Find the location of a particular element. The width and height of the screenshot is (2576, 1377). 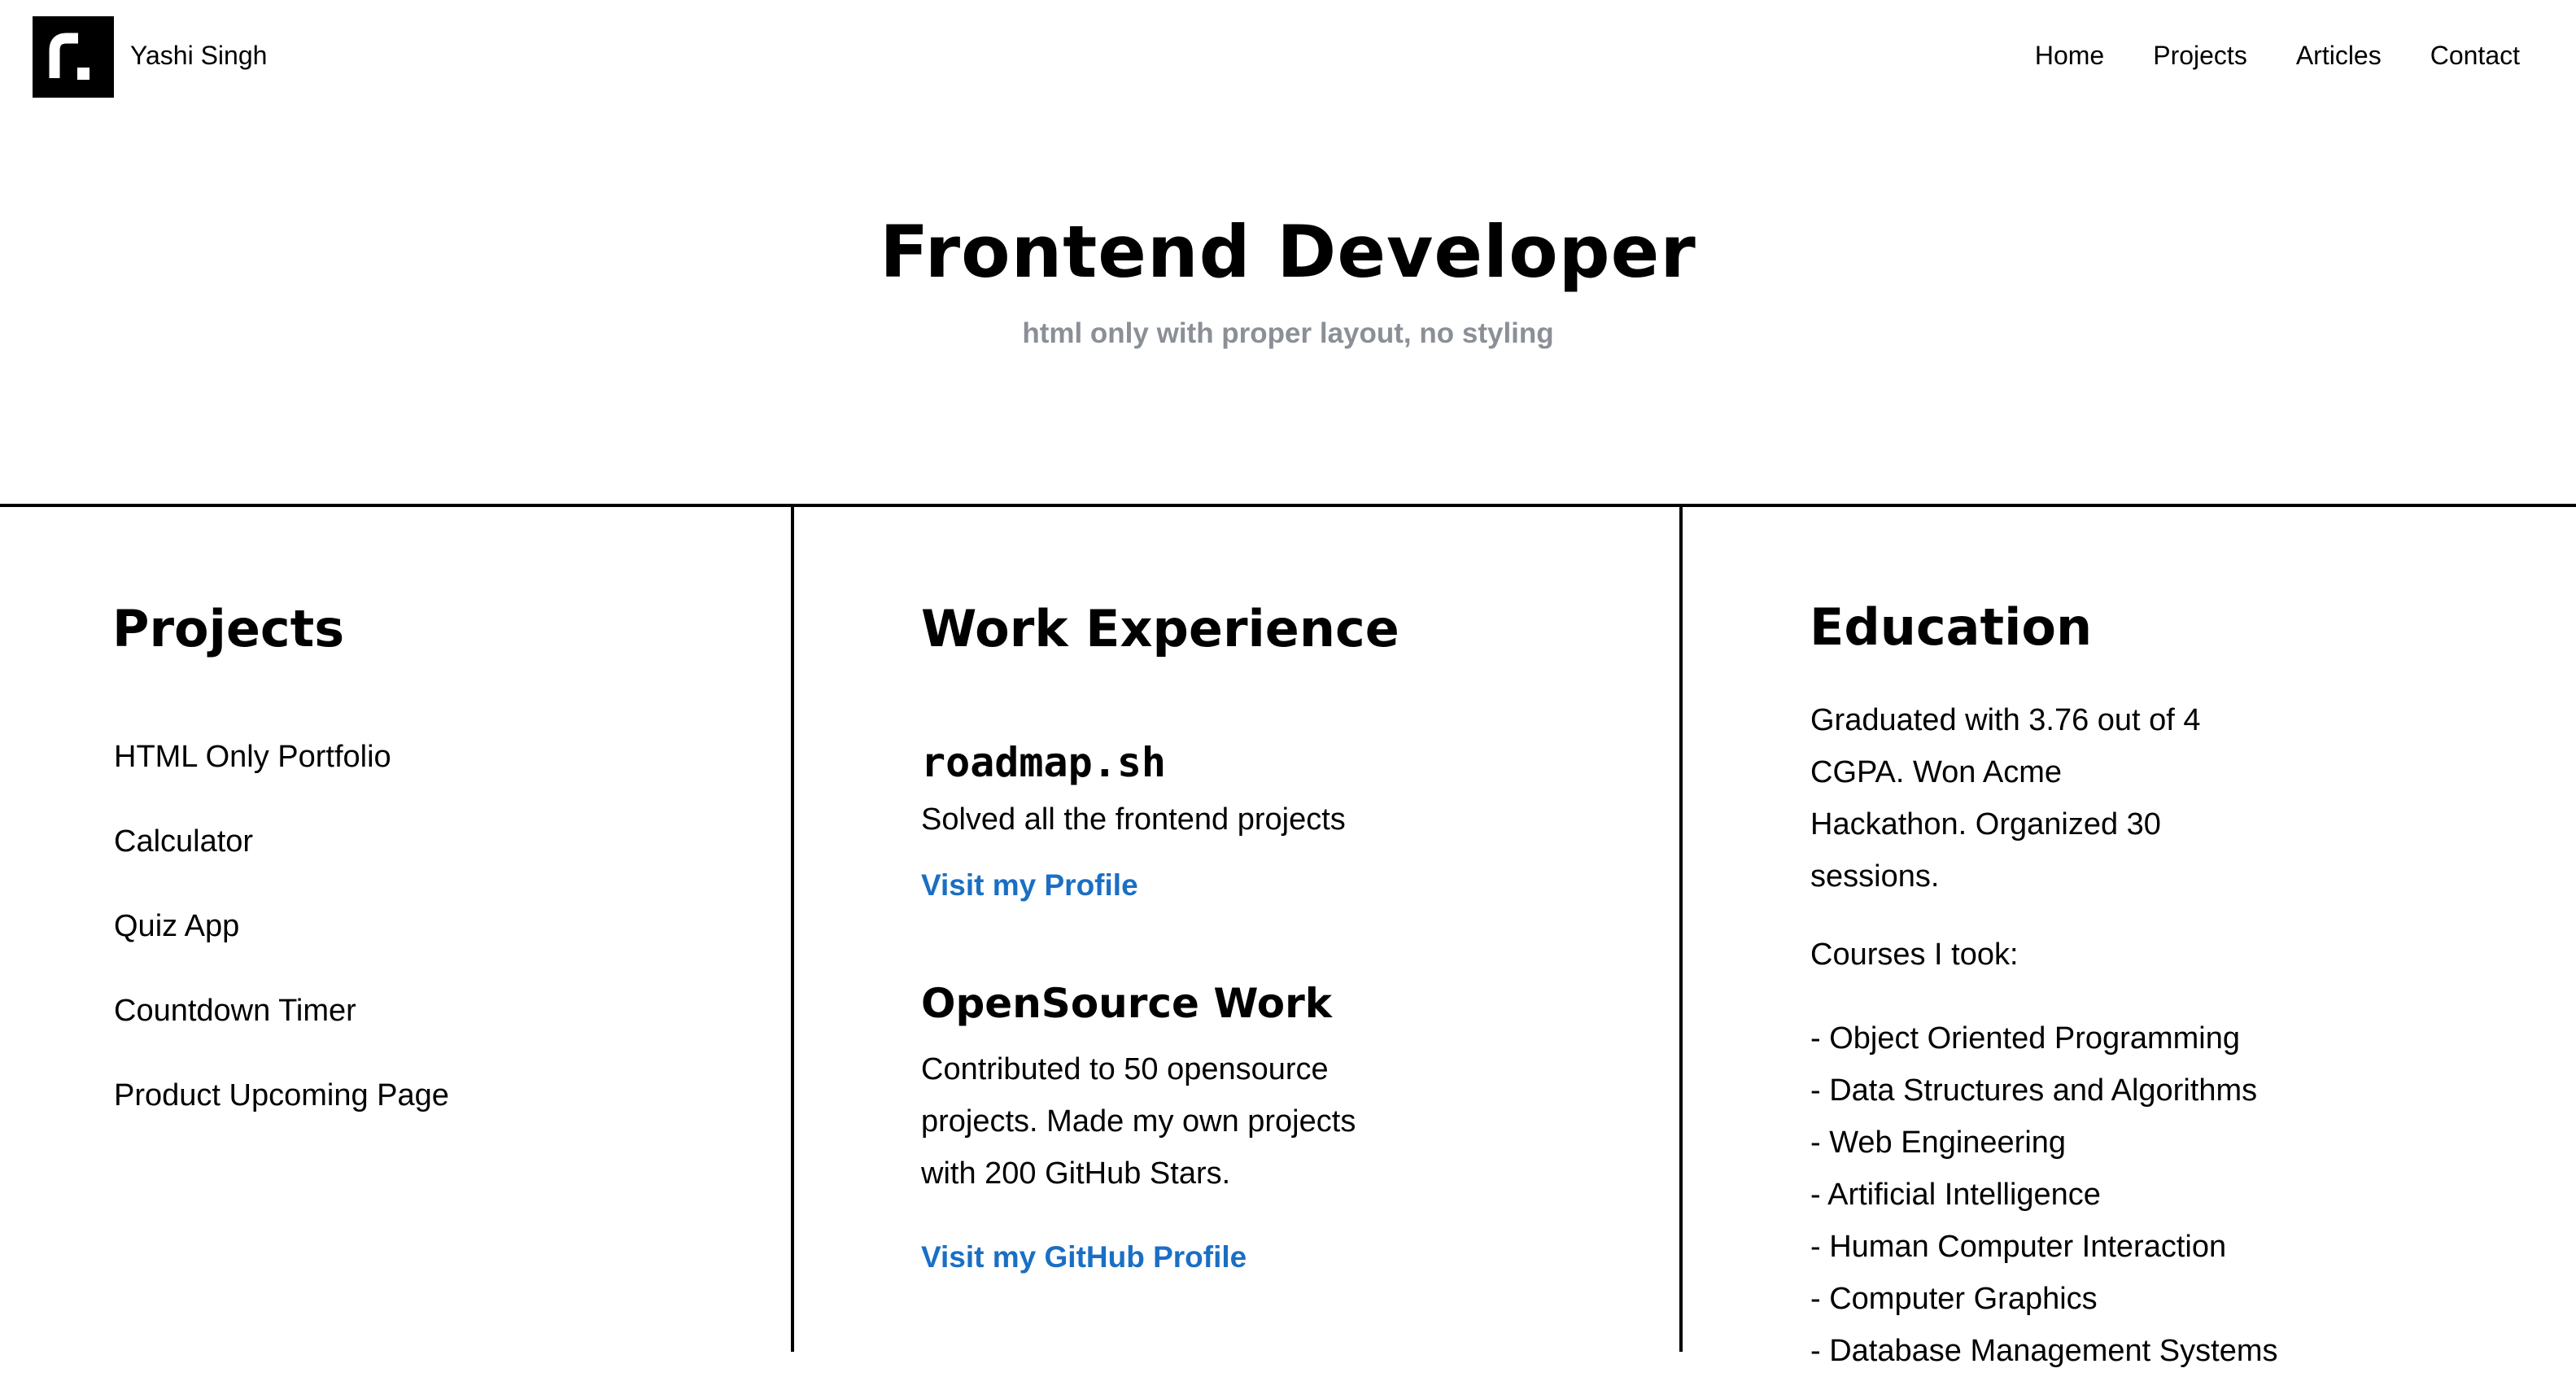

education-summary-line: Graduated with 3.76 out of 4 is located at coordinates (2005, 720).